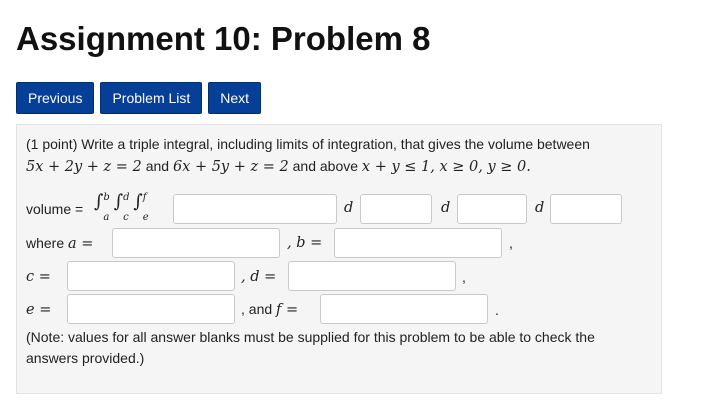  I want to click on comma-after-d: ,, so click(464, 277).